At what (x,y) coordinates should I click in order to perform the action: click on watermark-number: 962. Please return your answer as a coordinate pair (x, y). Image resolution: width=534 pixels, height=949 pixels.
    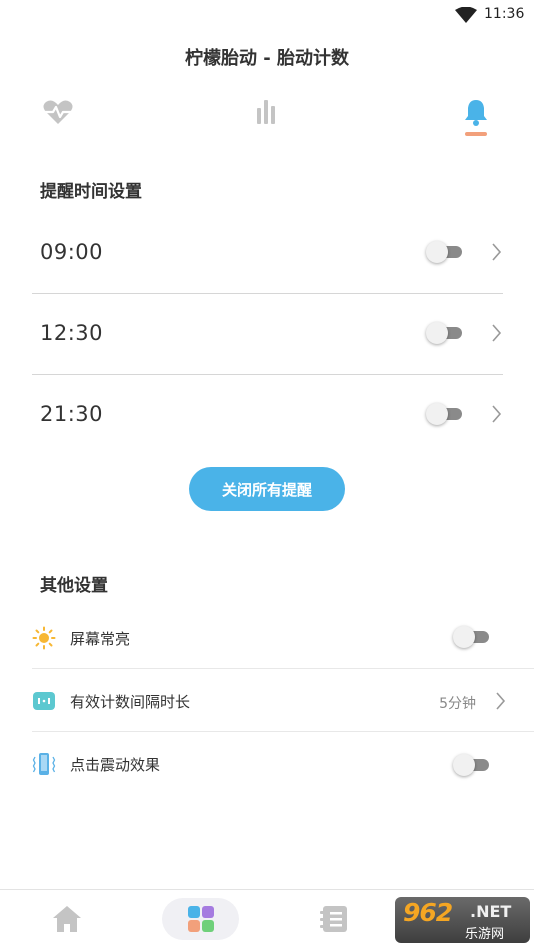
    Looking at the image, I should click on (428, 912).